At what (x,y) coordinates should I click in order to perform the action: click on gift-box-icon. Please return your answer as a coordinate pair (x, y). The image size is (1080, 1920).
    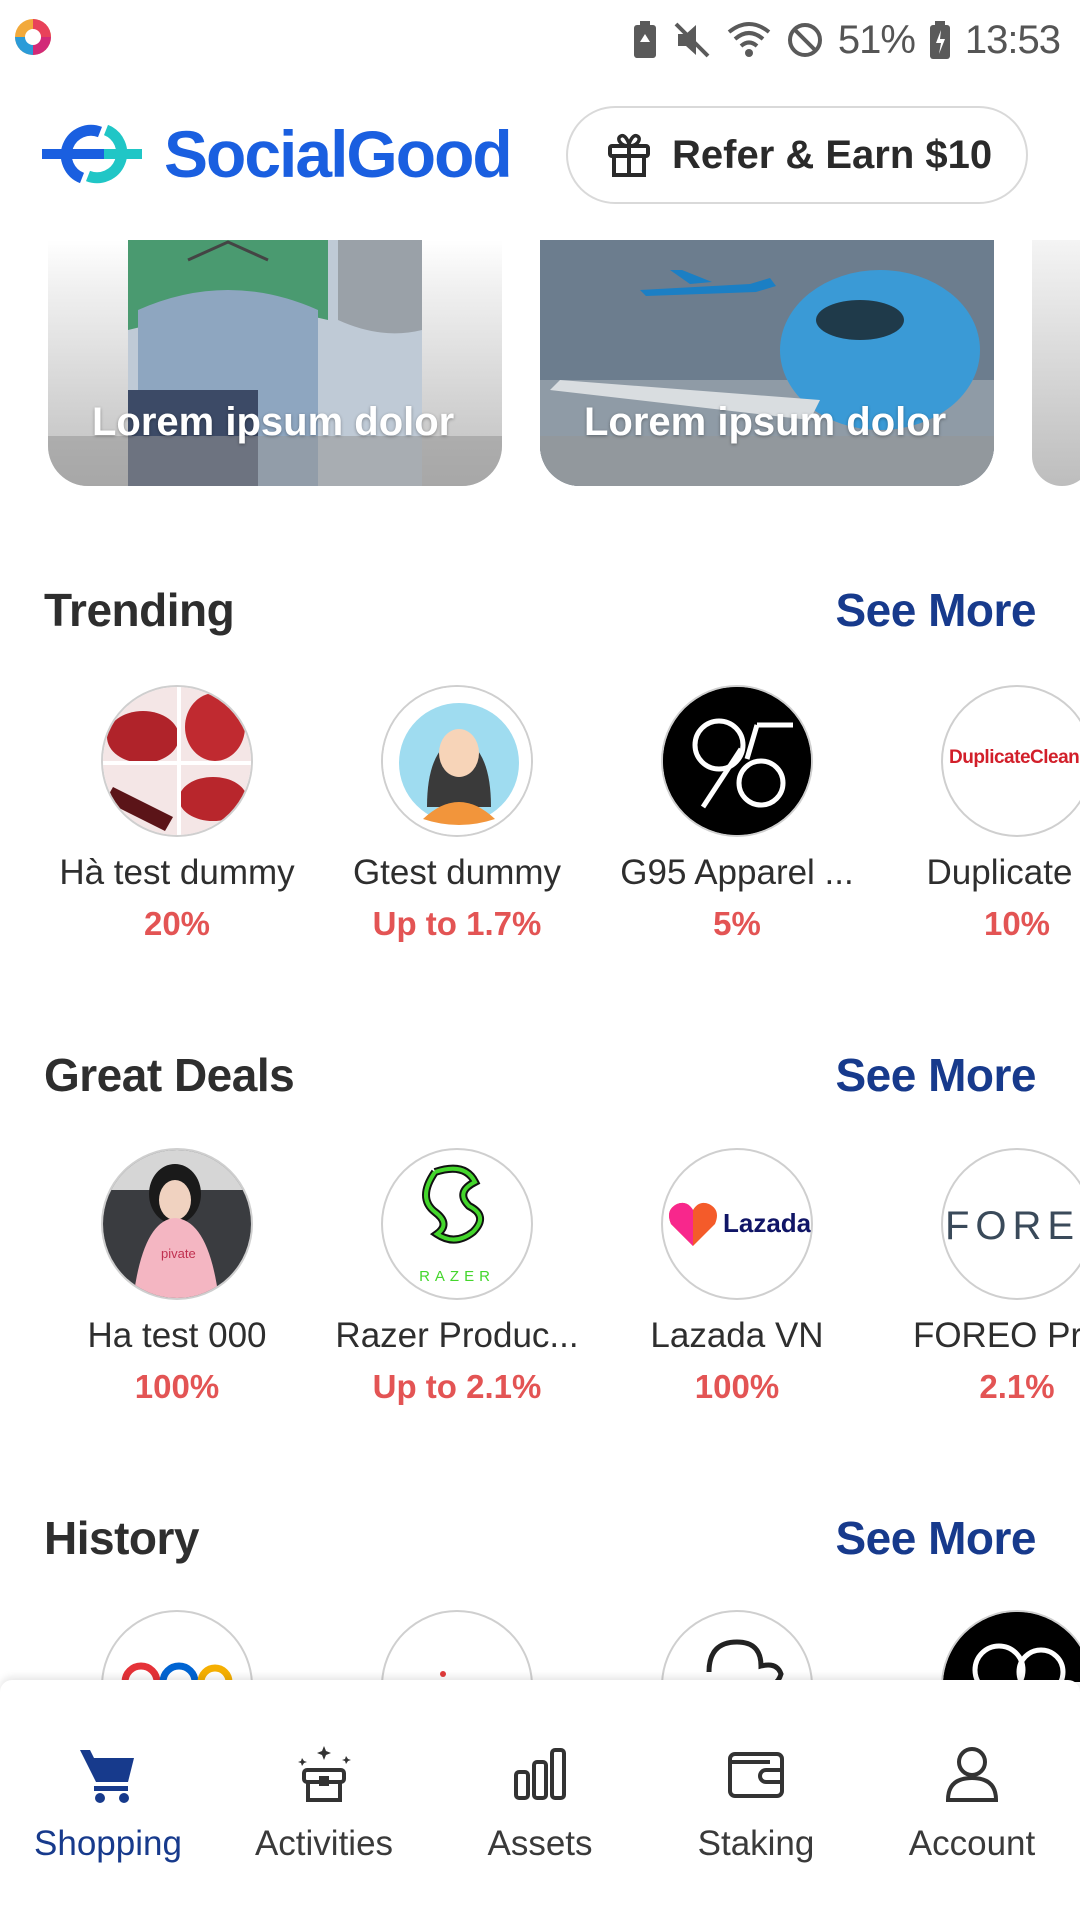
    Looking at the image, I should click on (324, 1774).